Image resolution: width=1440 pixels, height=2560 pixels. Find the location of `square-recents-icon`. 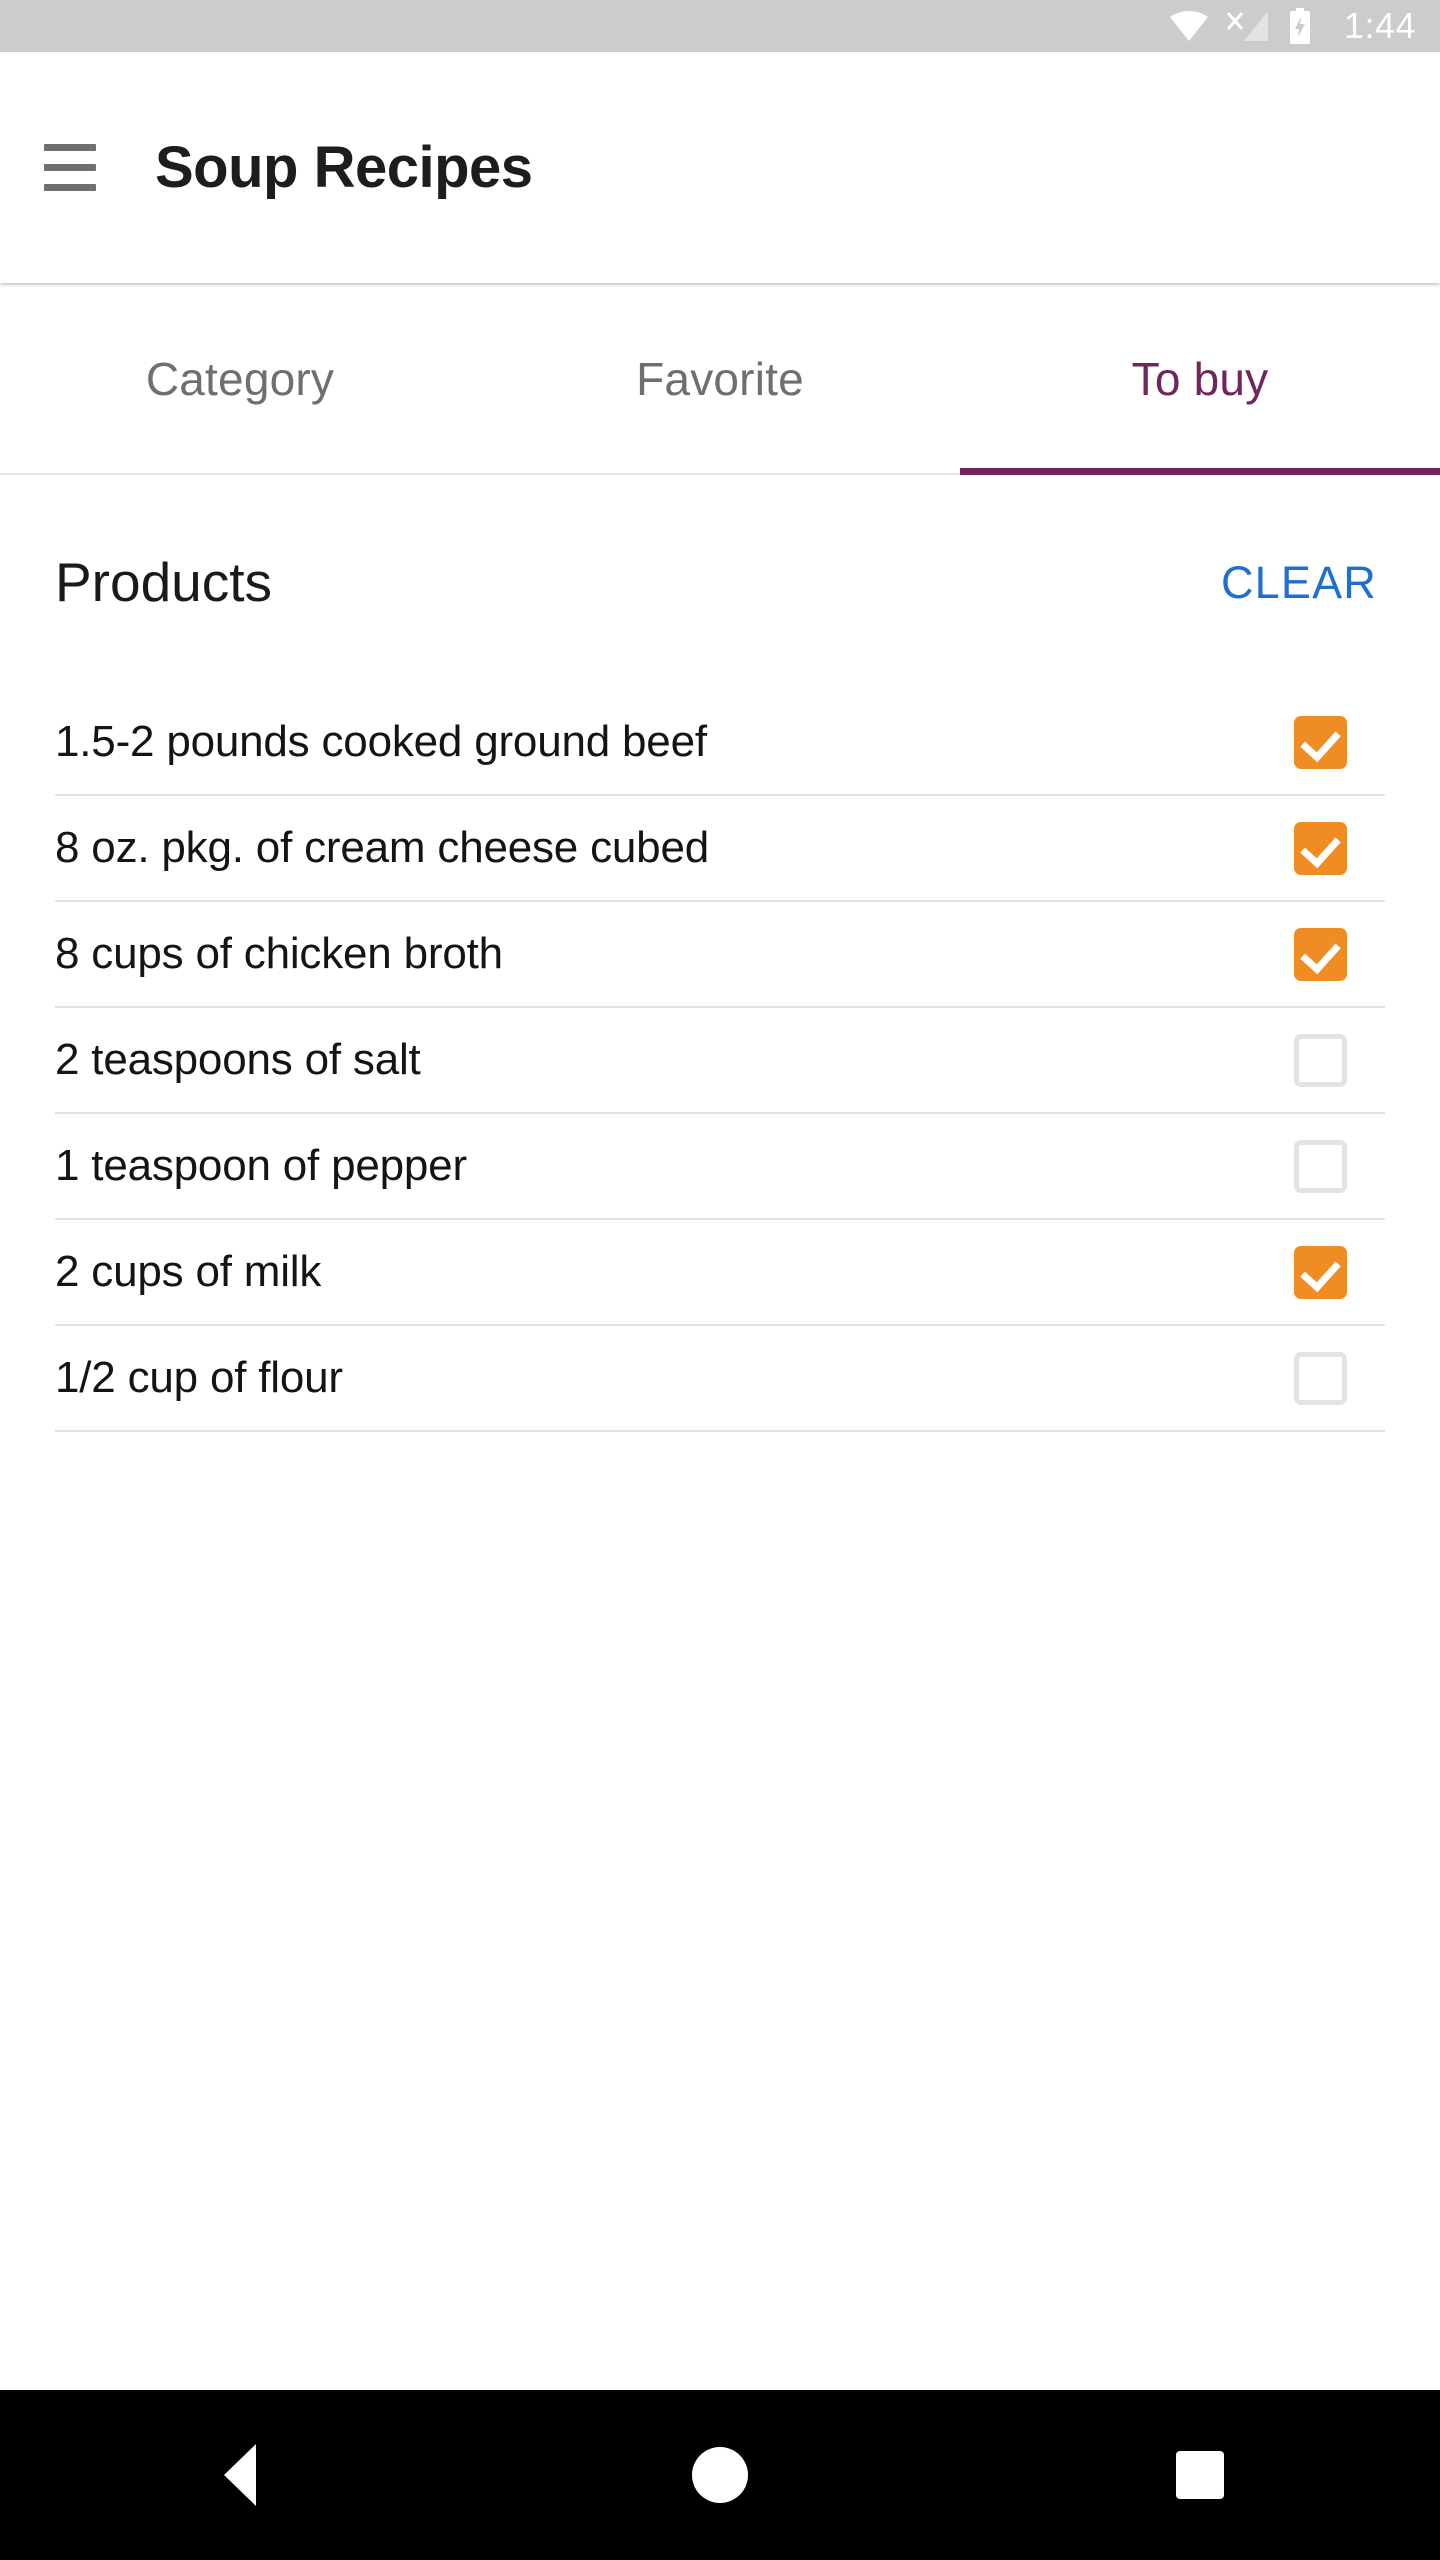

square-recents-icon is located at coordinates (1200, 2475).